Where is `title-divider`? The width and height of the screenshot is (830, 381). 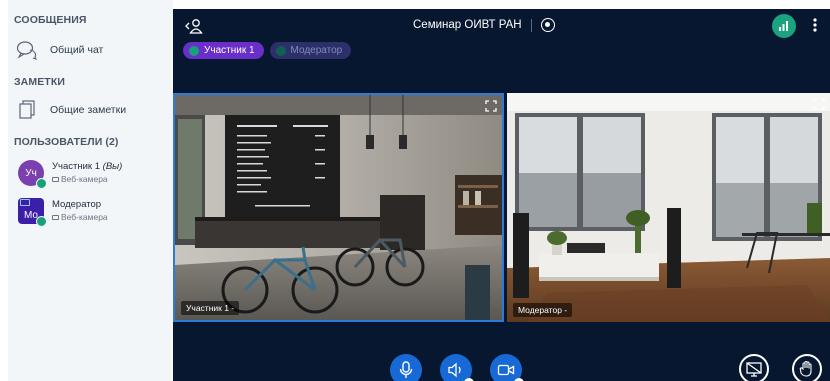
title-divider is located at coordinates (531, 25).